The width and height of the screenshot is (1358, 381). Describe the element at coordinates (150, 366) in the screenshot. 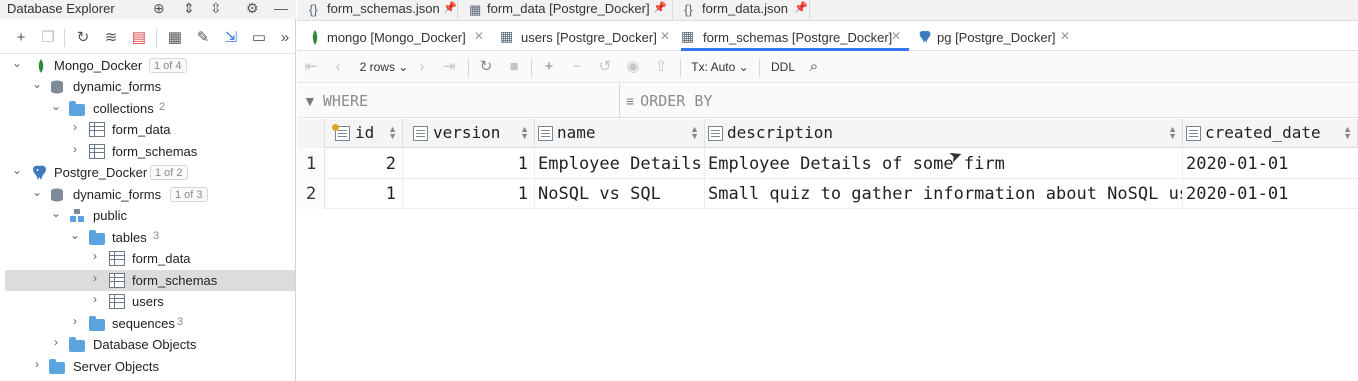

I see `tree-item-server-objects: › Server Objects` at that location.